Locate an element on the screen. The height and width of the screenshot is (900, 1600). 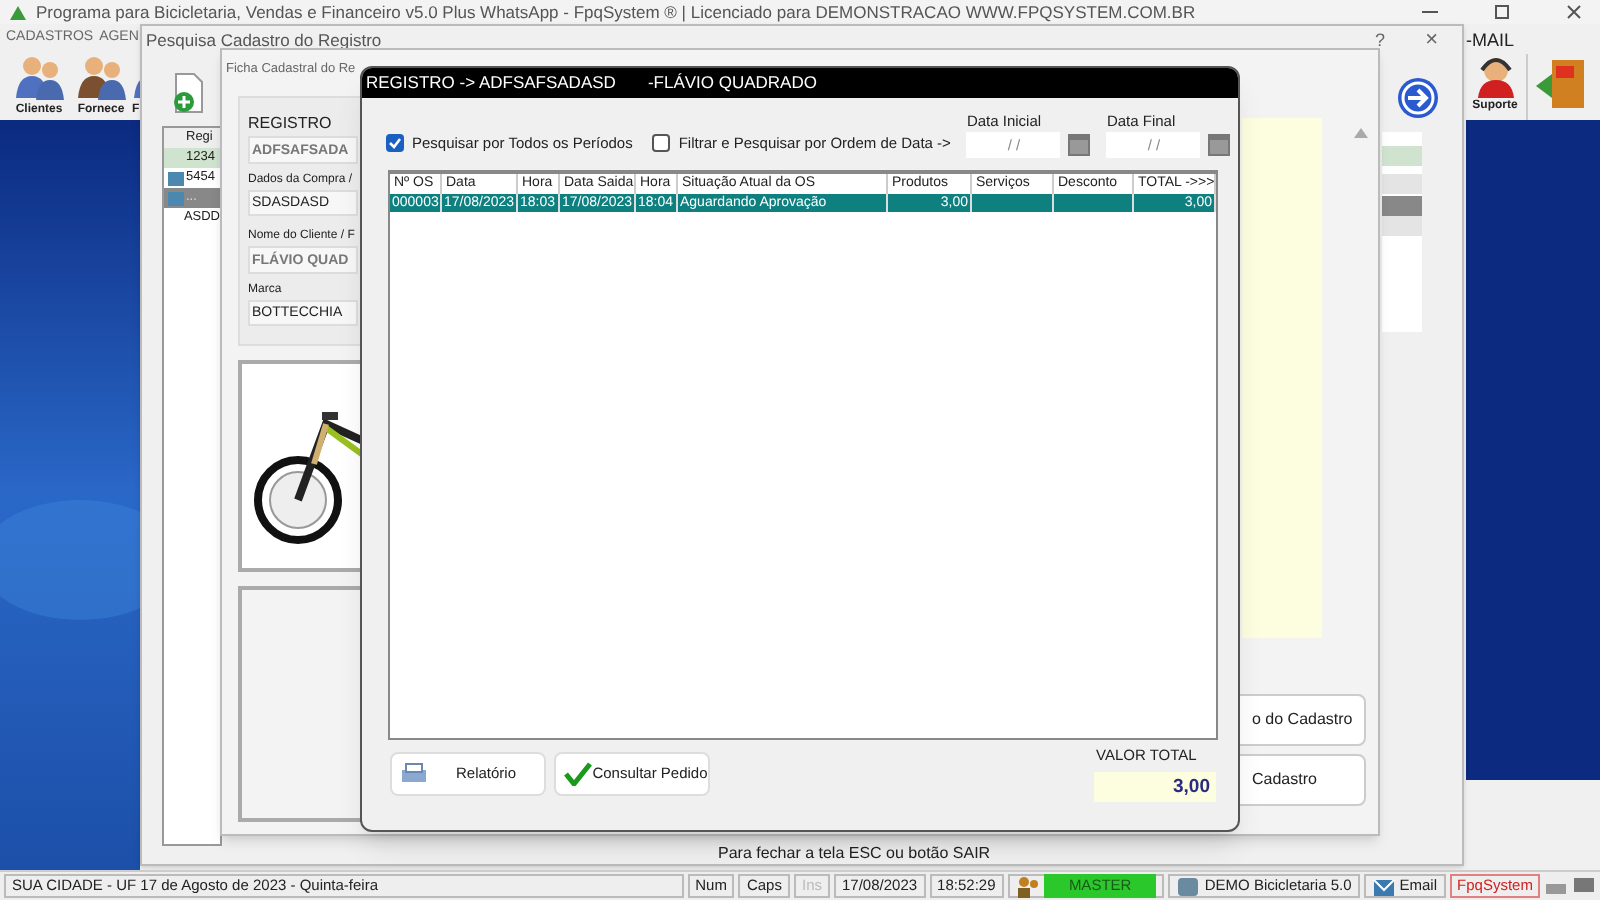
menu-item: -MAIL is located at coordinates (1490, 41).